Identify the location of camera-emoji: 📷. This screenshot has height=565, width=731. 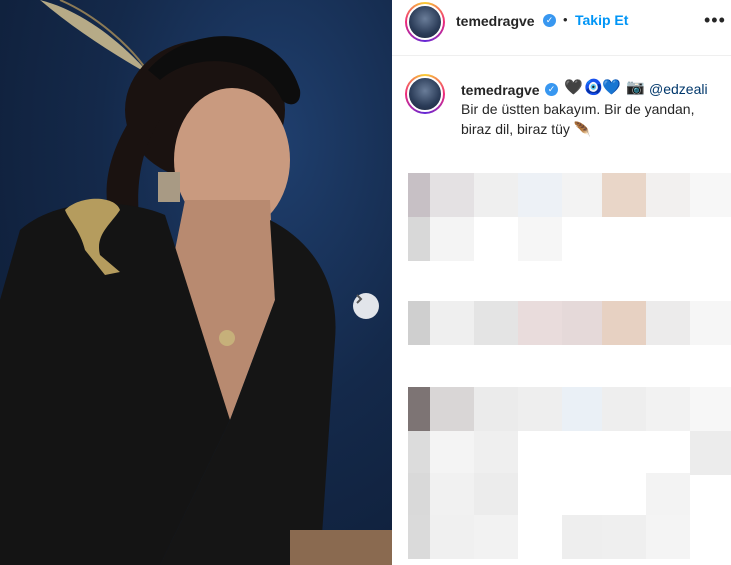
(635, 87).